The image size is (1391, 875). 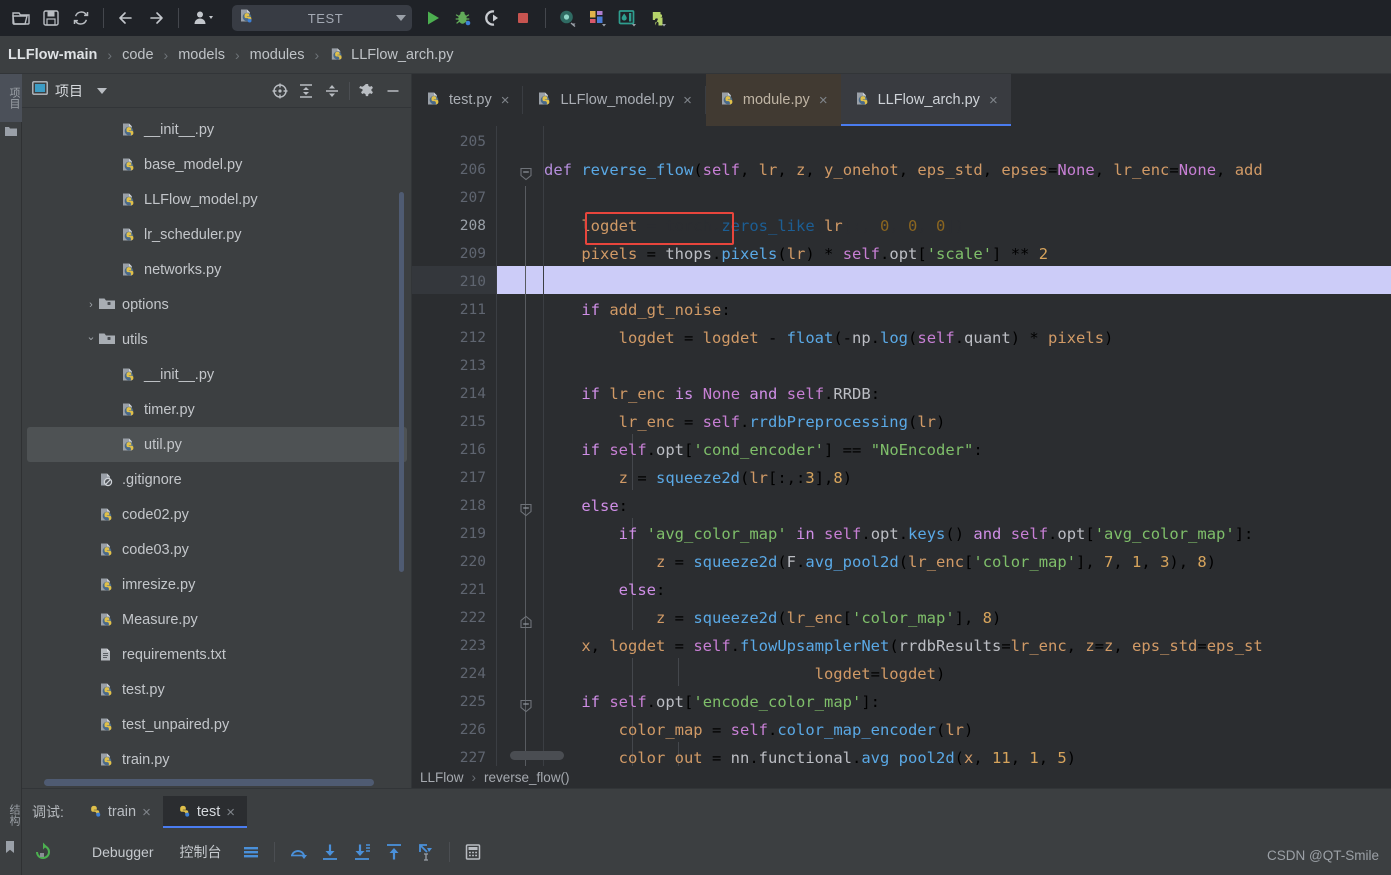 I want to click on collapse-all-icon, so click(x=332, y=91).